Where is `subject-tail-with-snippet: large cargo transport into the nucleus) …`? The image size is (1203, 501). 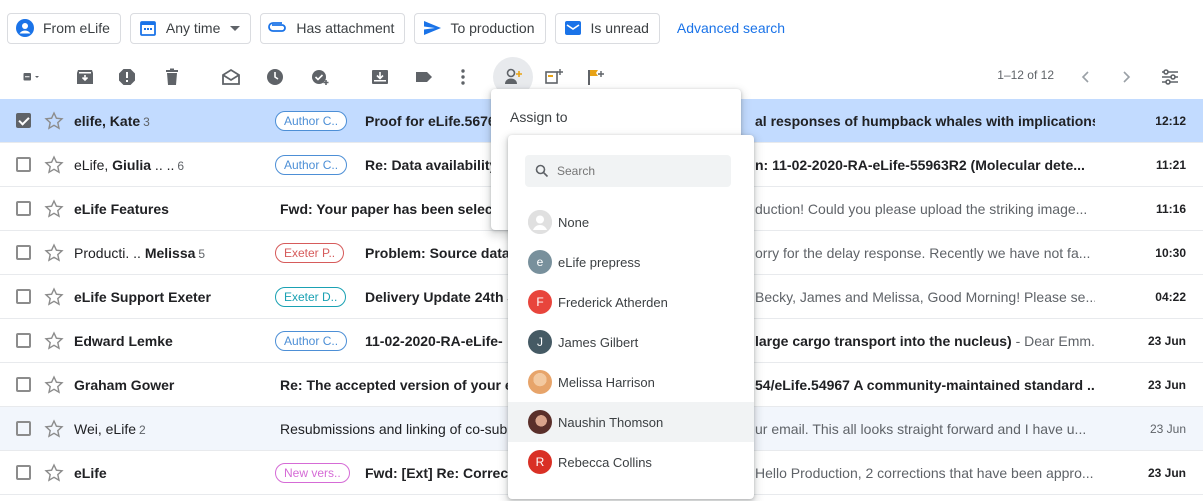 subject-tail-with-snippet: large cargo transport into the nucleus) … is located at coordinates (925, 341).